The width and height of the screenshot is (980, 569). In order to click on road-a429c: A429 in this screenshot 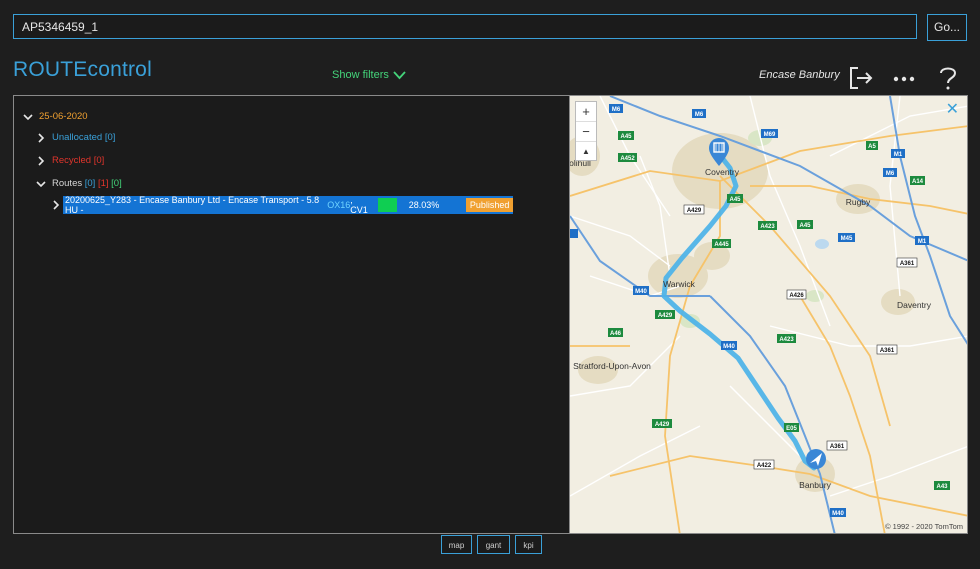, I will do `click(662, 423)`.